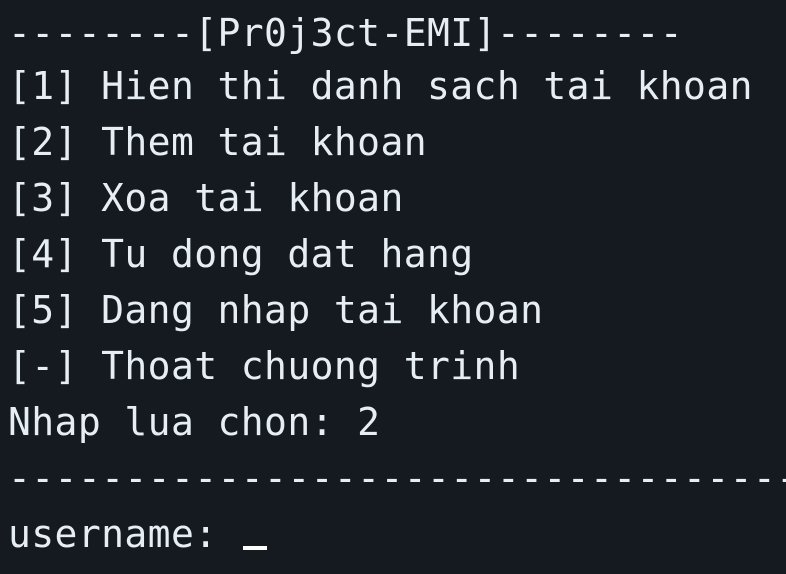  I want to click on text-cursor, so click(254, 548).